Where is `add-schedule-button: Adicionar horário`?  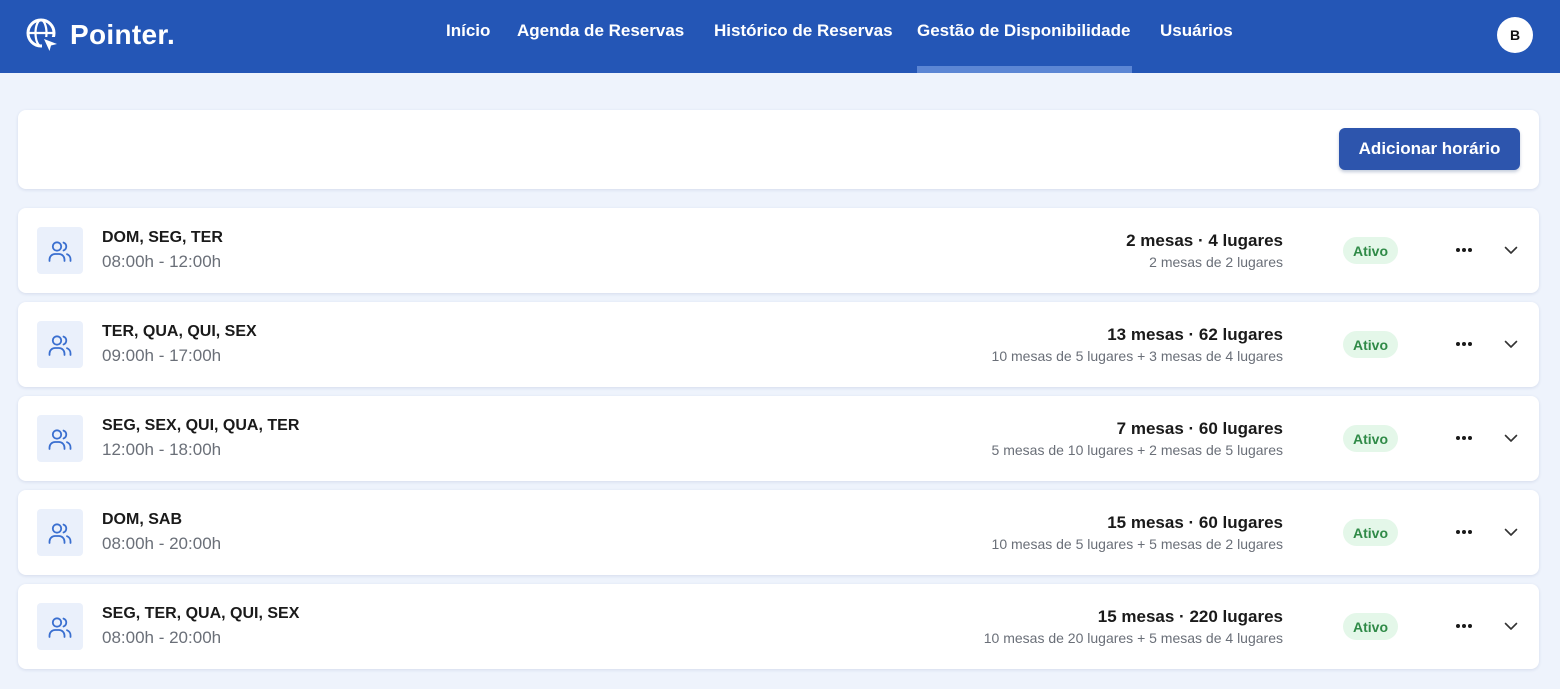 add-schedule-button: Adicionar horário is located at coordinates (1429, 149).